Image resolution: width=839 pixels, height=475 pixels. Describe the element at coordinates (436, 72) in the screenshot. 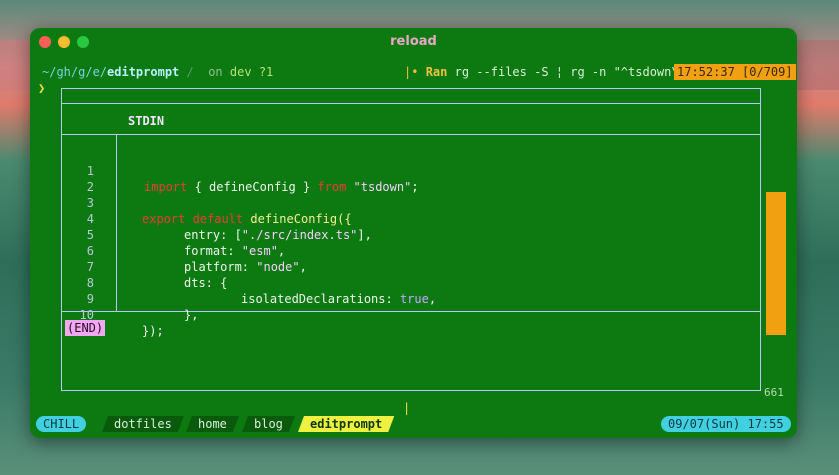

I see `status-ran-label: Ran` at that location.